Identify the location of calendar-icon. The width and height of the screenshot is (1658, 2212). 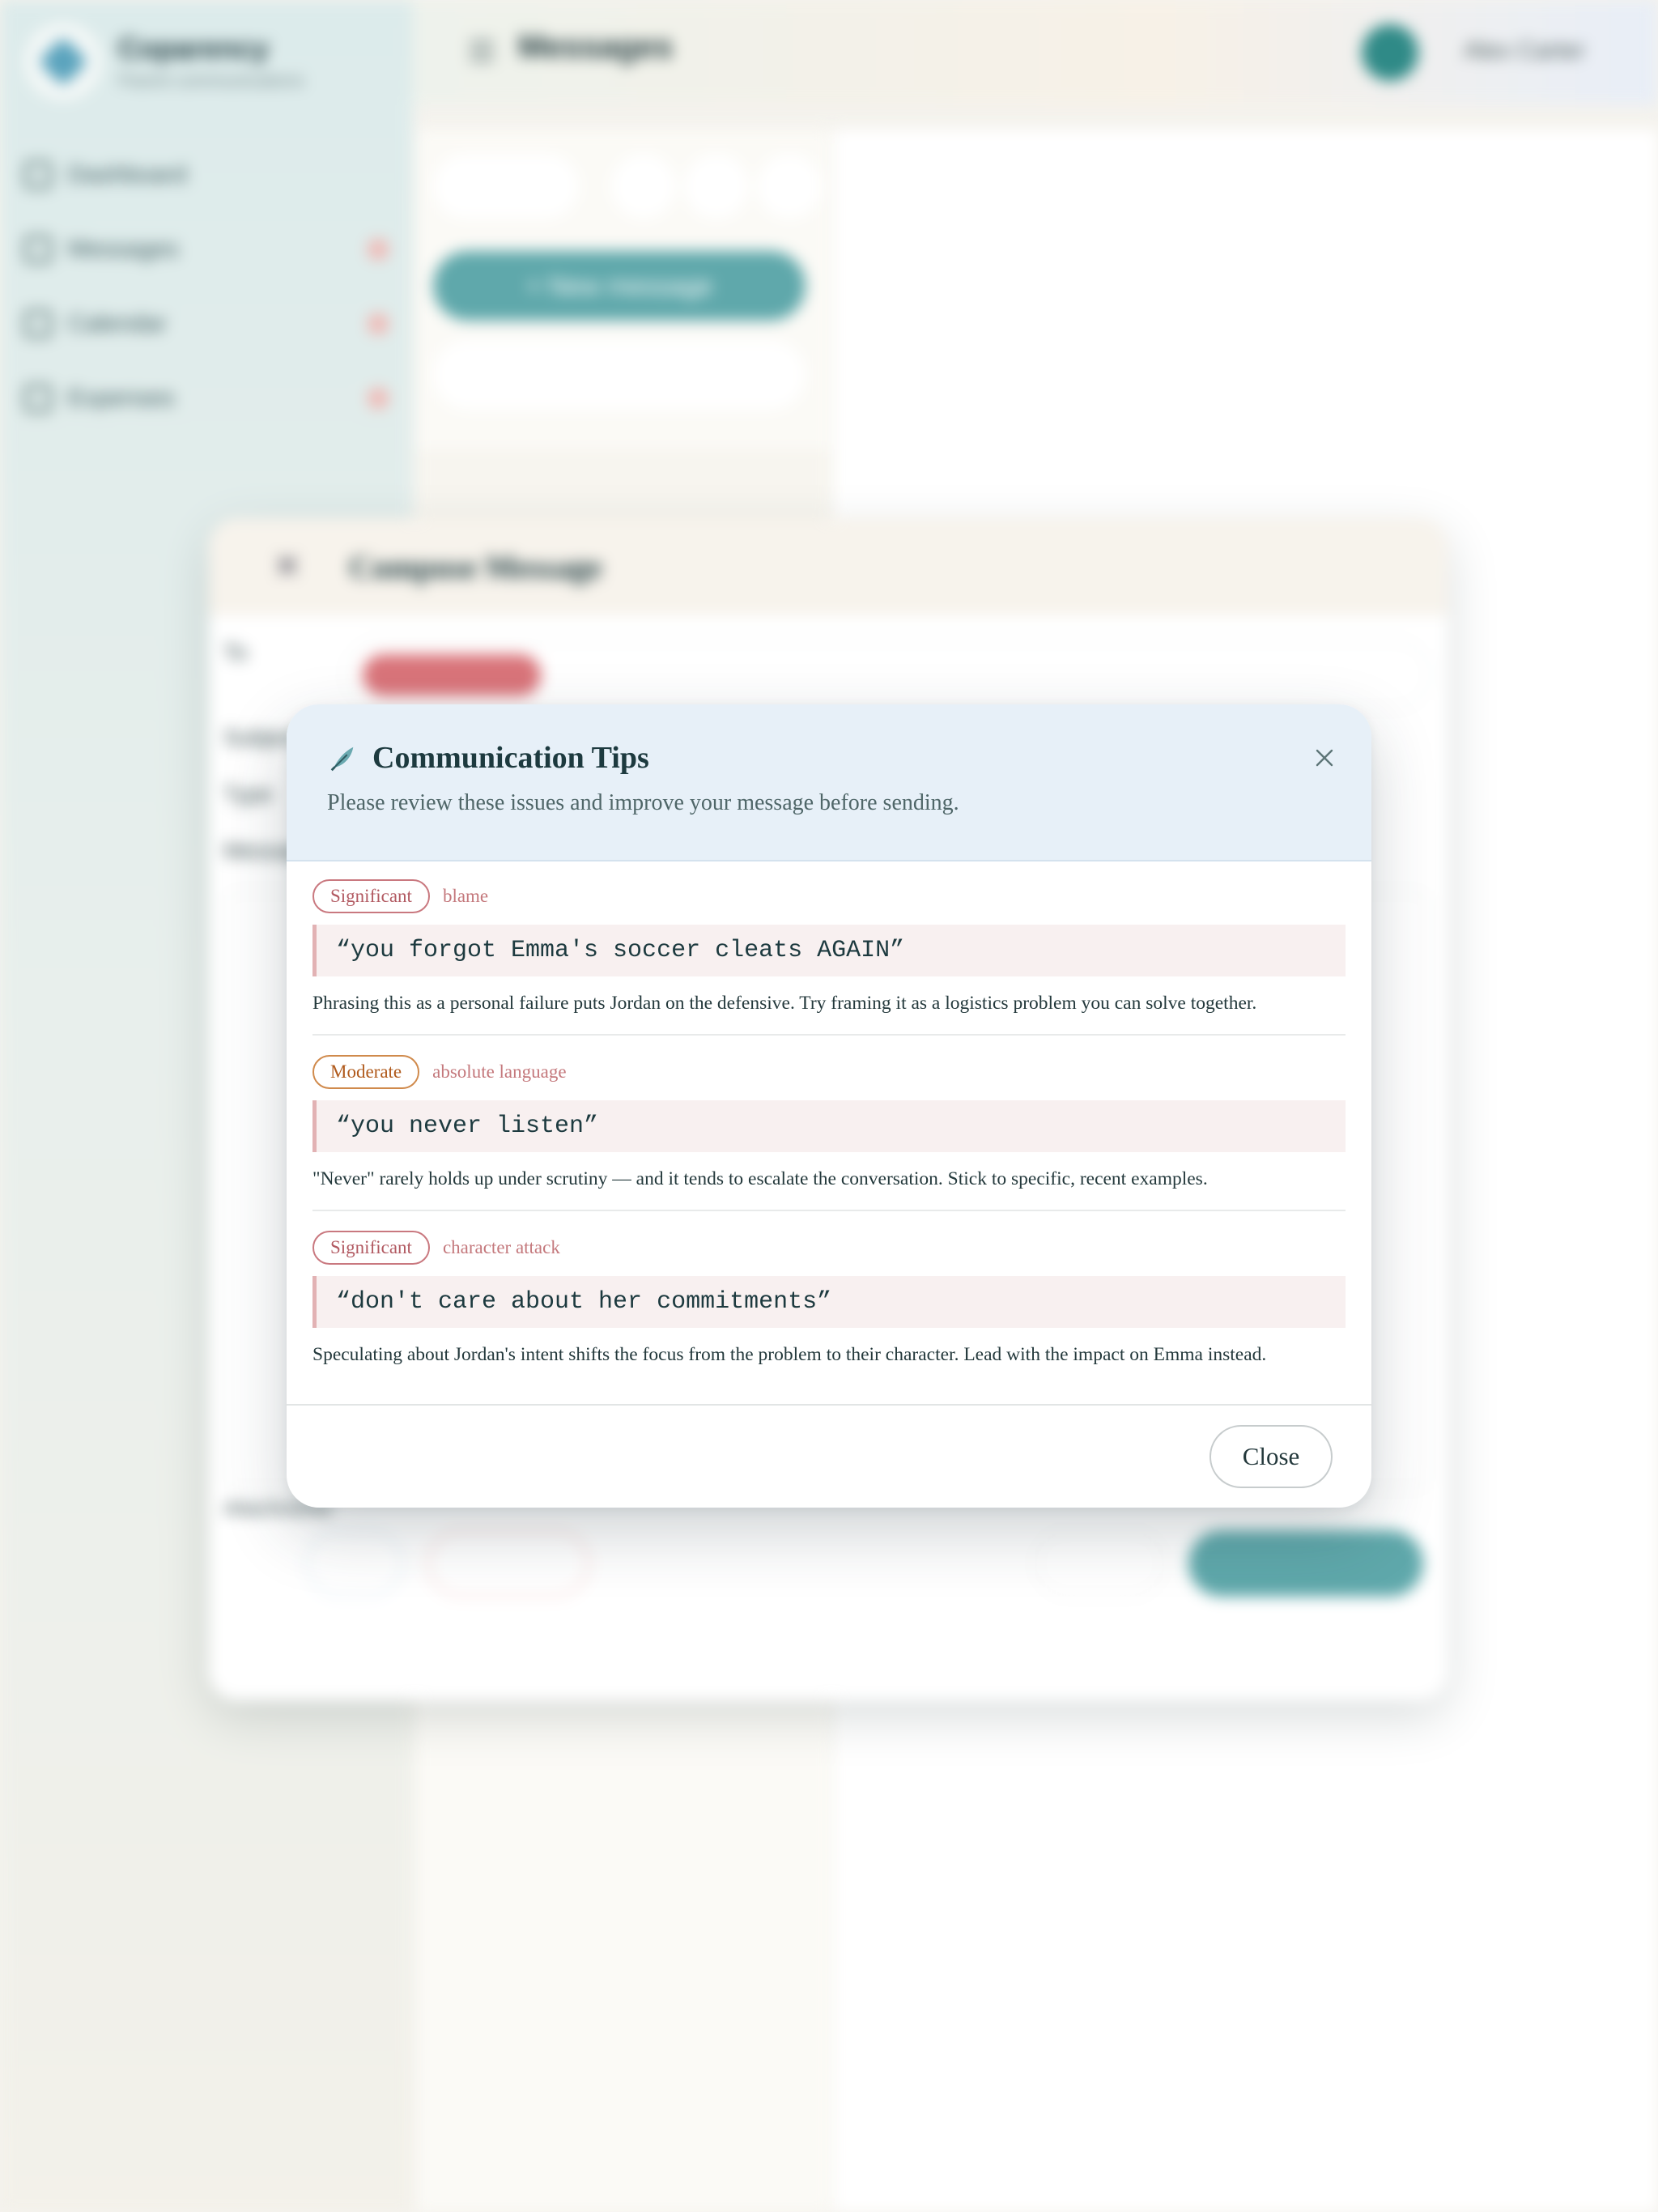
(38, 324).